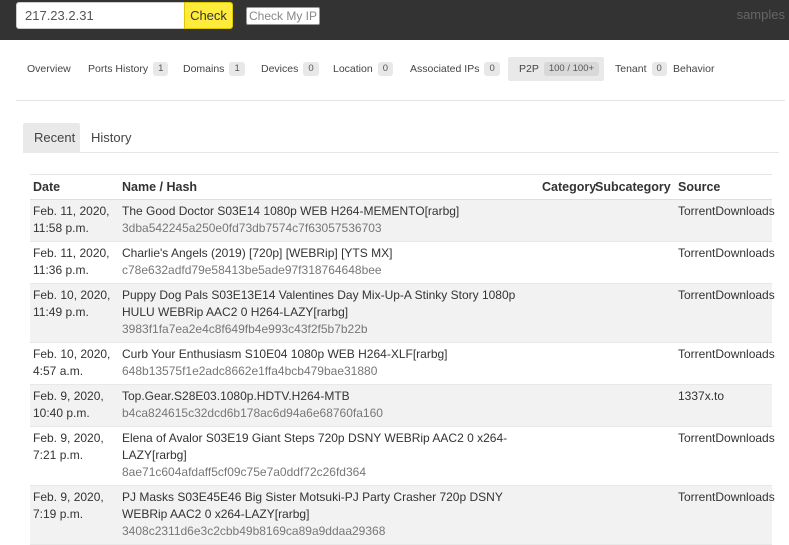 Image resolution: width=789 pixels, height=545 pixels. I want to click on column-header-source: Source, so click(723, 187).